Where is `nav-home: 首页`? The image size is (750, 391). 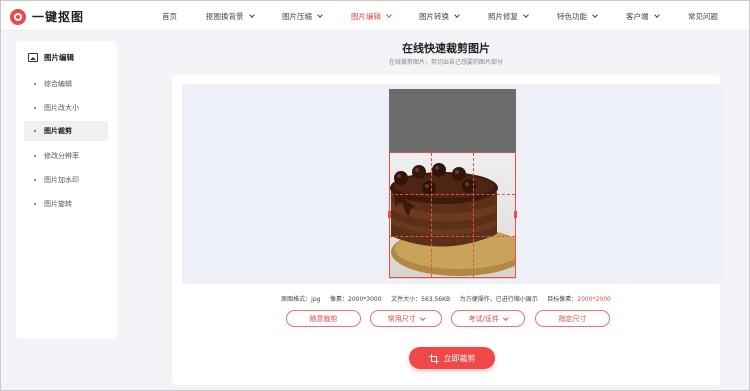
nav-home: 首页 is located at coordinates (169, 16).